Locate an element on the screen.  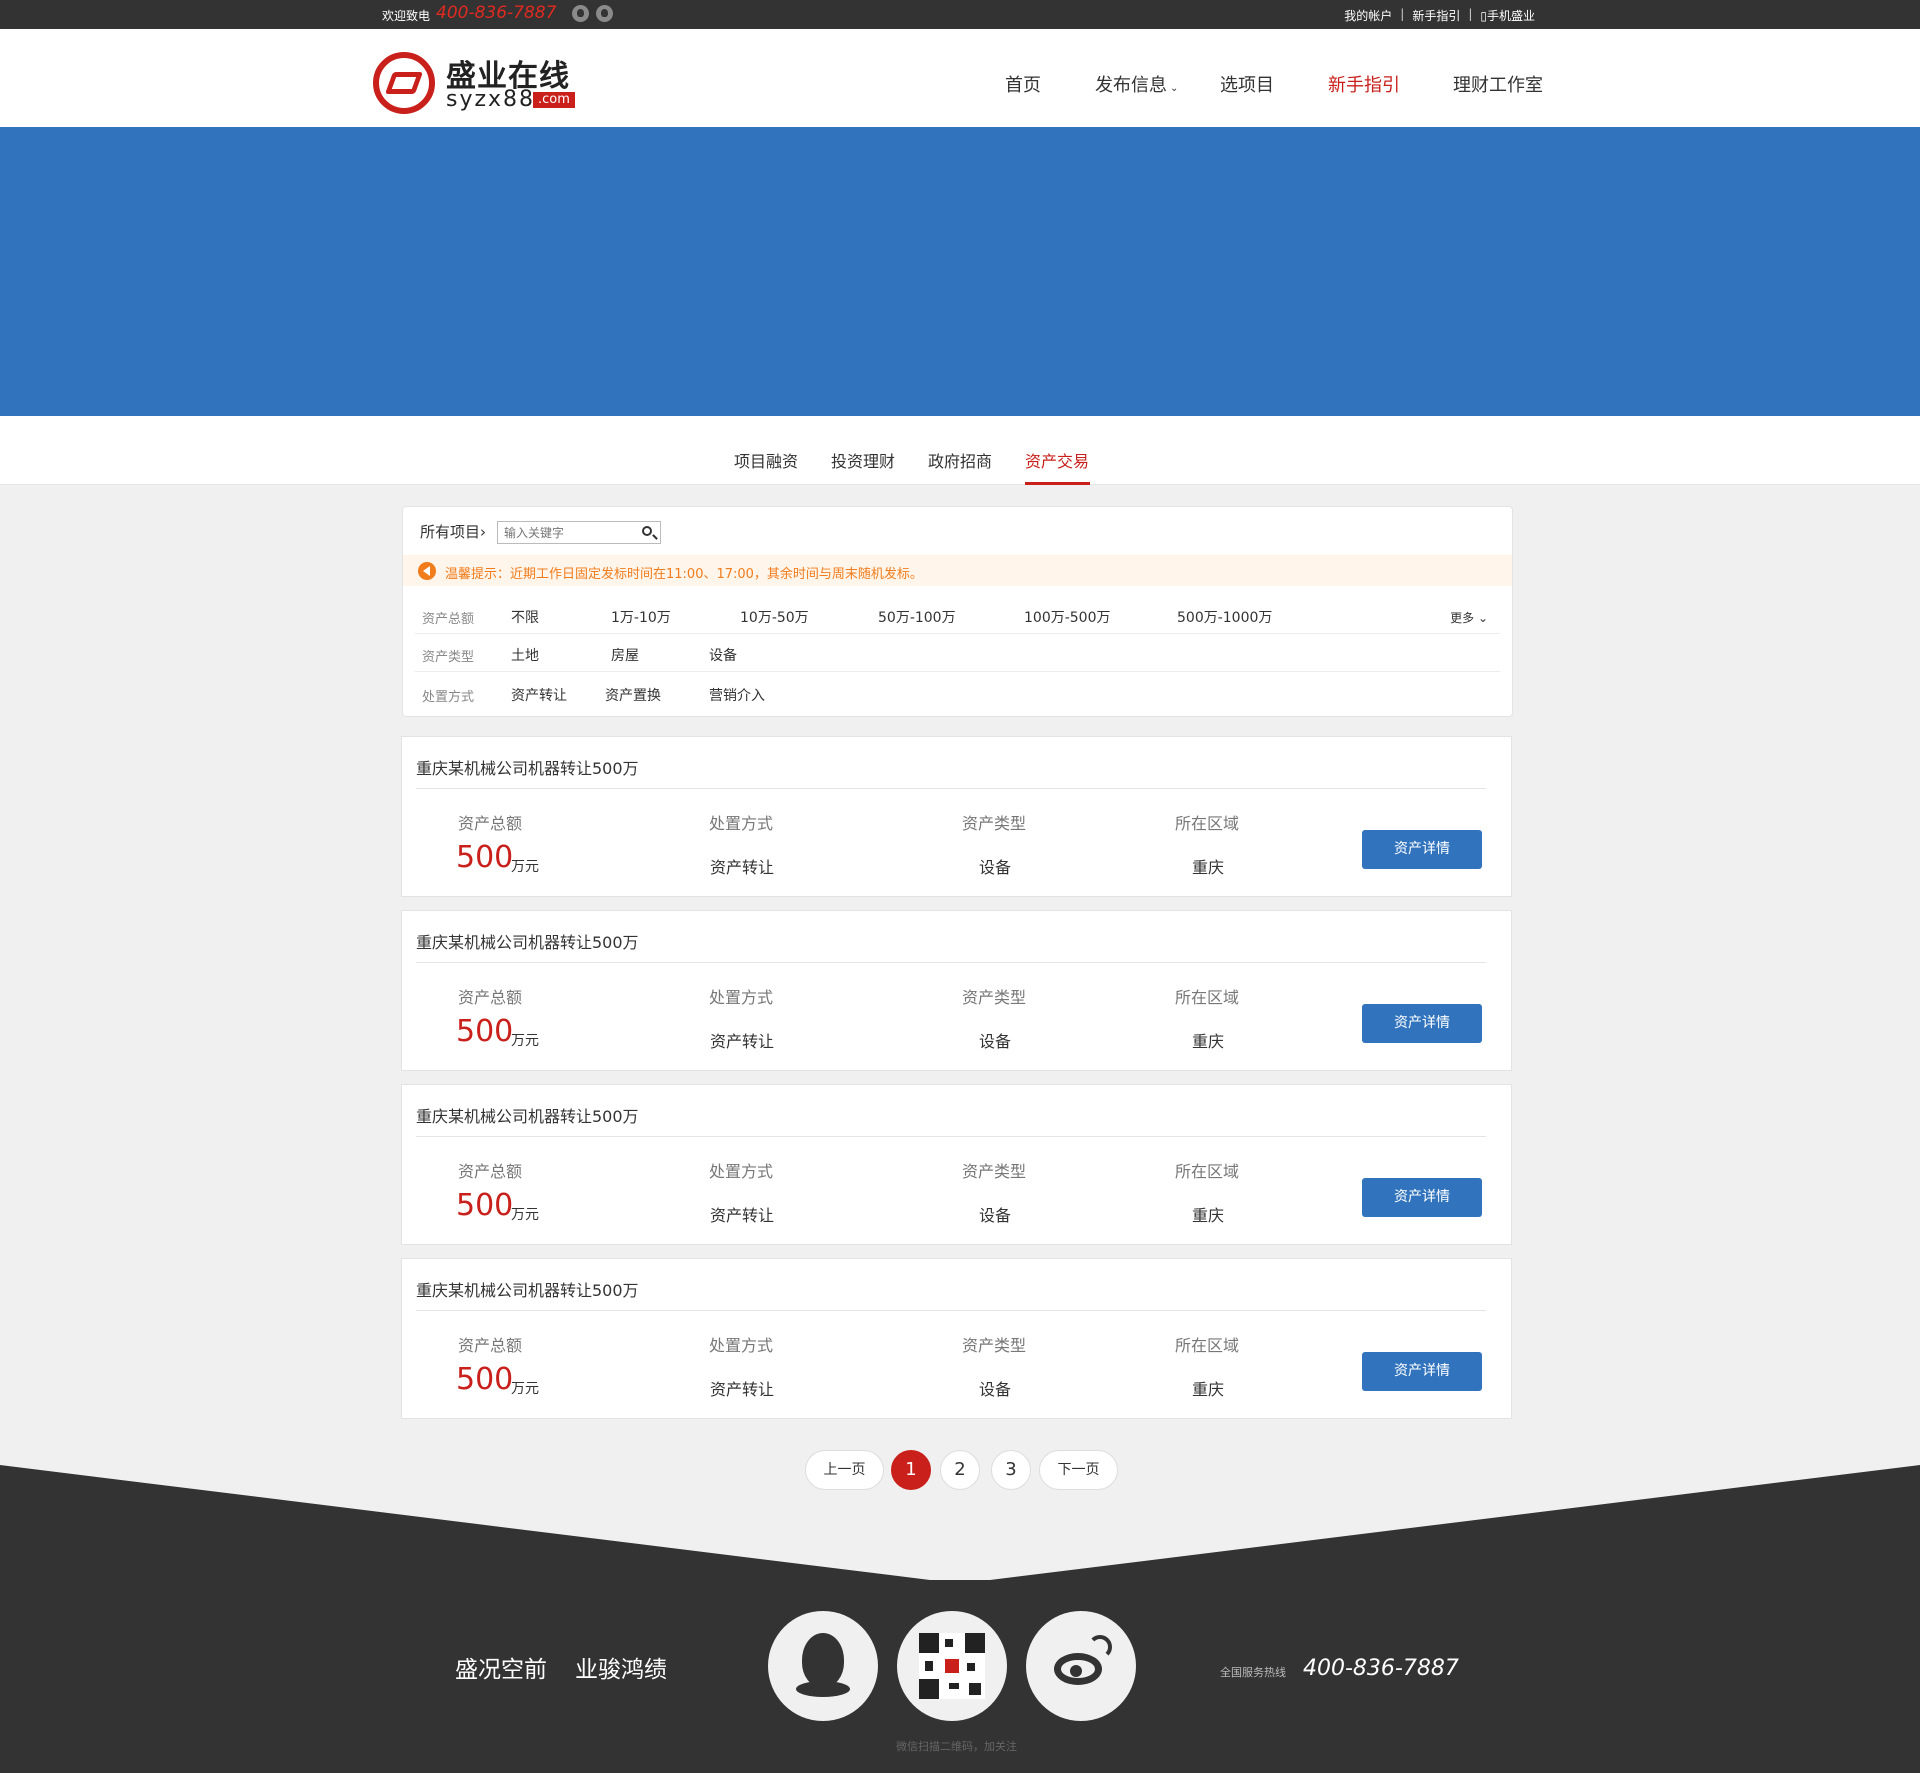
guide-link: 新手指引 is located at coordinates (1436, 15).